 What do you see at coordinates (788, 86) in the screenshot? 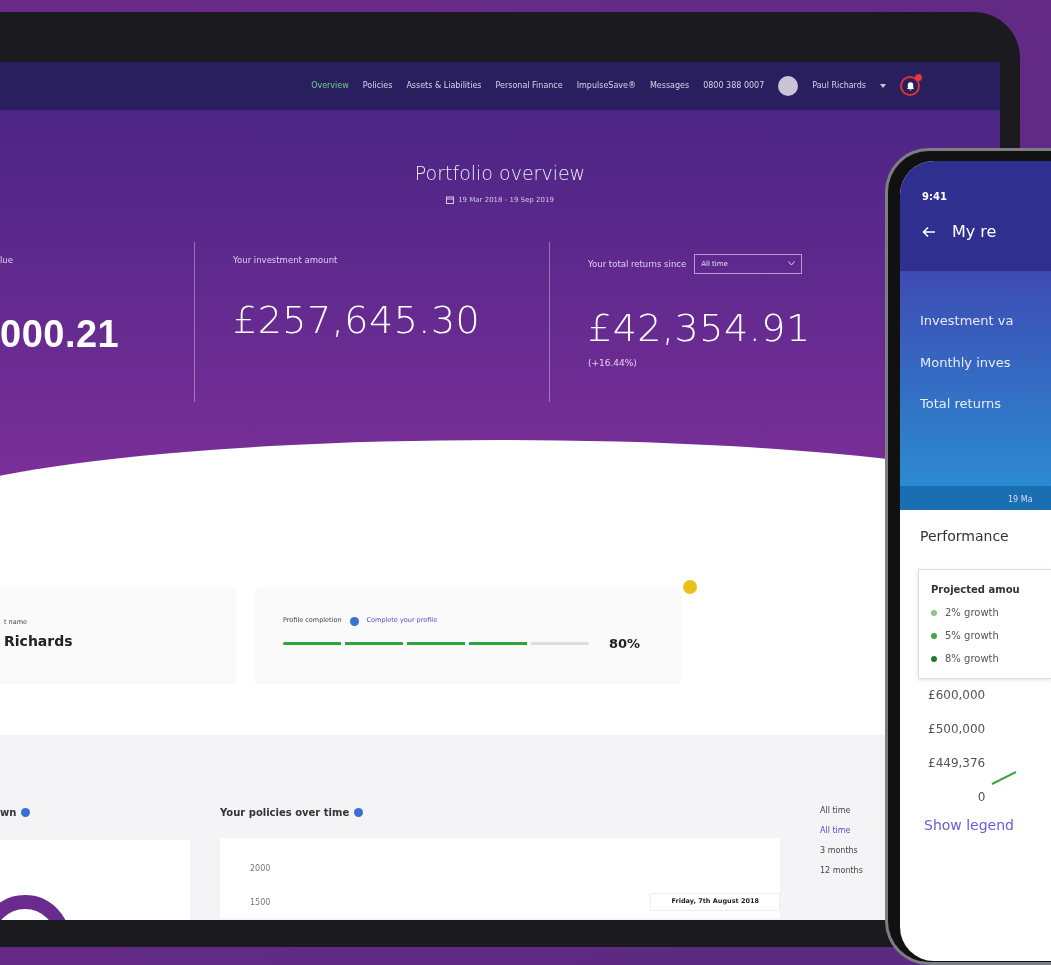
I see `avatar-icon` at bounding box center [788, 86].